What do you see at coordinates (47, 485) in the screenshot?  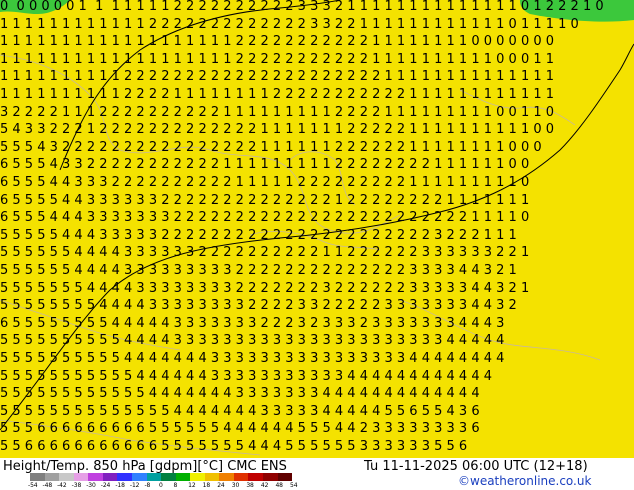 I see `colorbar-tick-label: -48` at bounding box center [47, 485].